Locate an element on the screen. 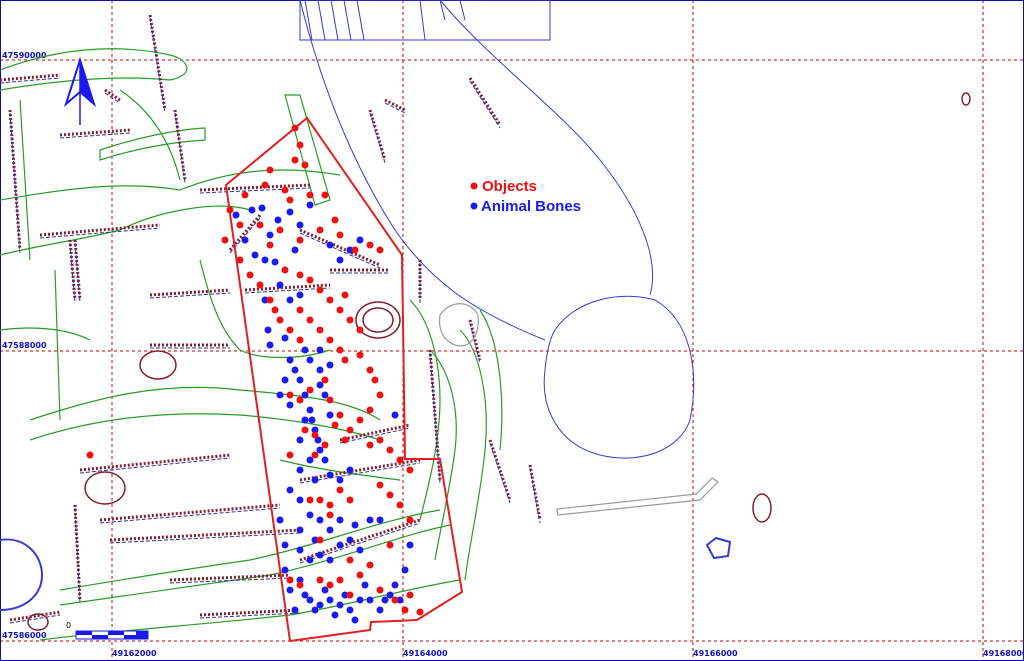 The image size is (1024, 661). grid-label-x1: 49162000 is located at coordinates (134, 653).